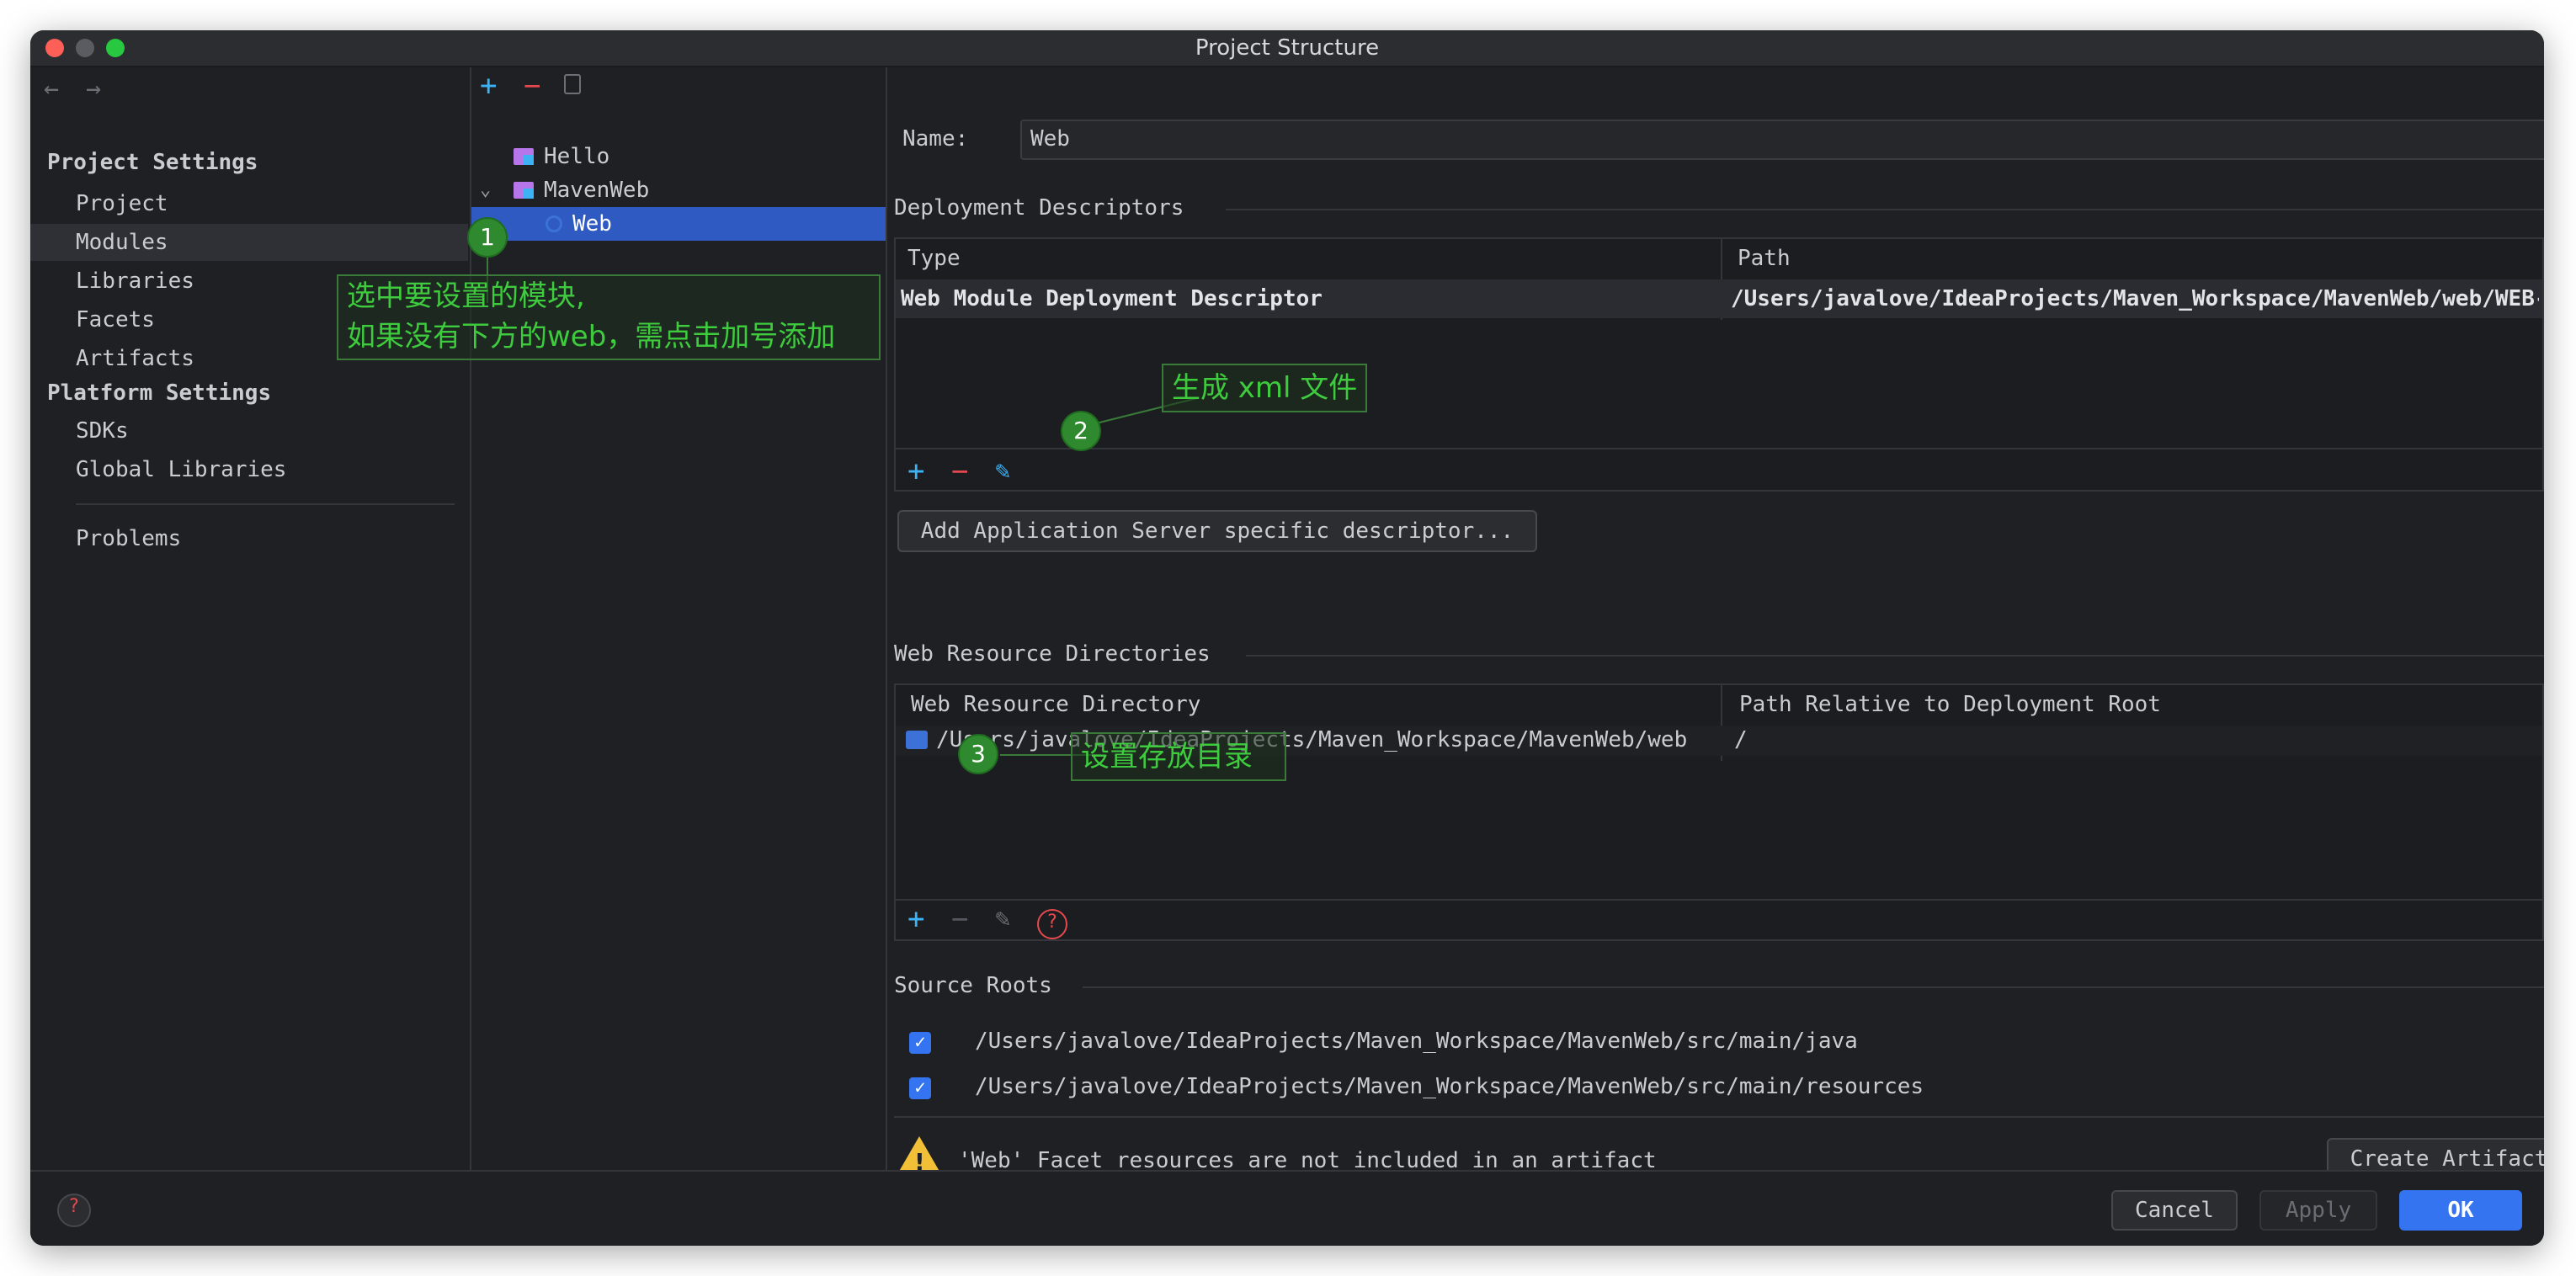  Describe the element at coordinates (2460, 1210) in the screenshot. I see `ok-button: OK` at that location.